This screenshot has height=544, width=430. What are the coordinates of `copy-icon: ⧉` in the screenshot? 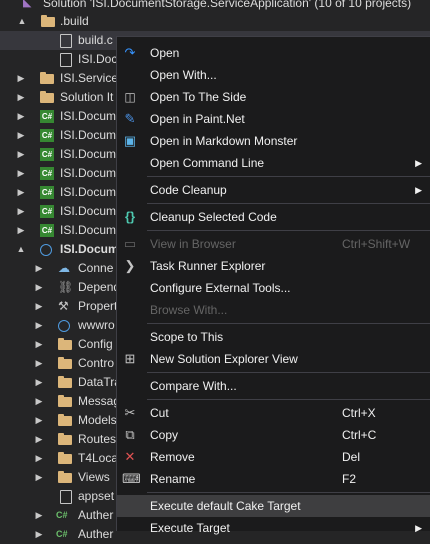 It's located at (130, 434).